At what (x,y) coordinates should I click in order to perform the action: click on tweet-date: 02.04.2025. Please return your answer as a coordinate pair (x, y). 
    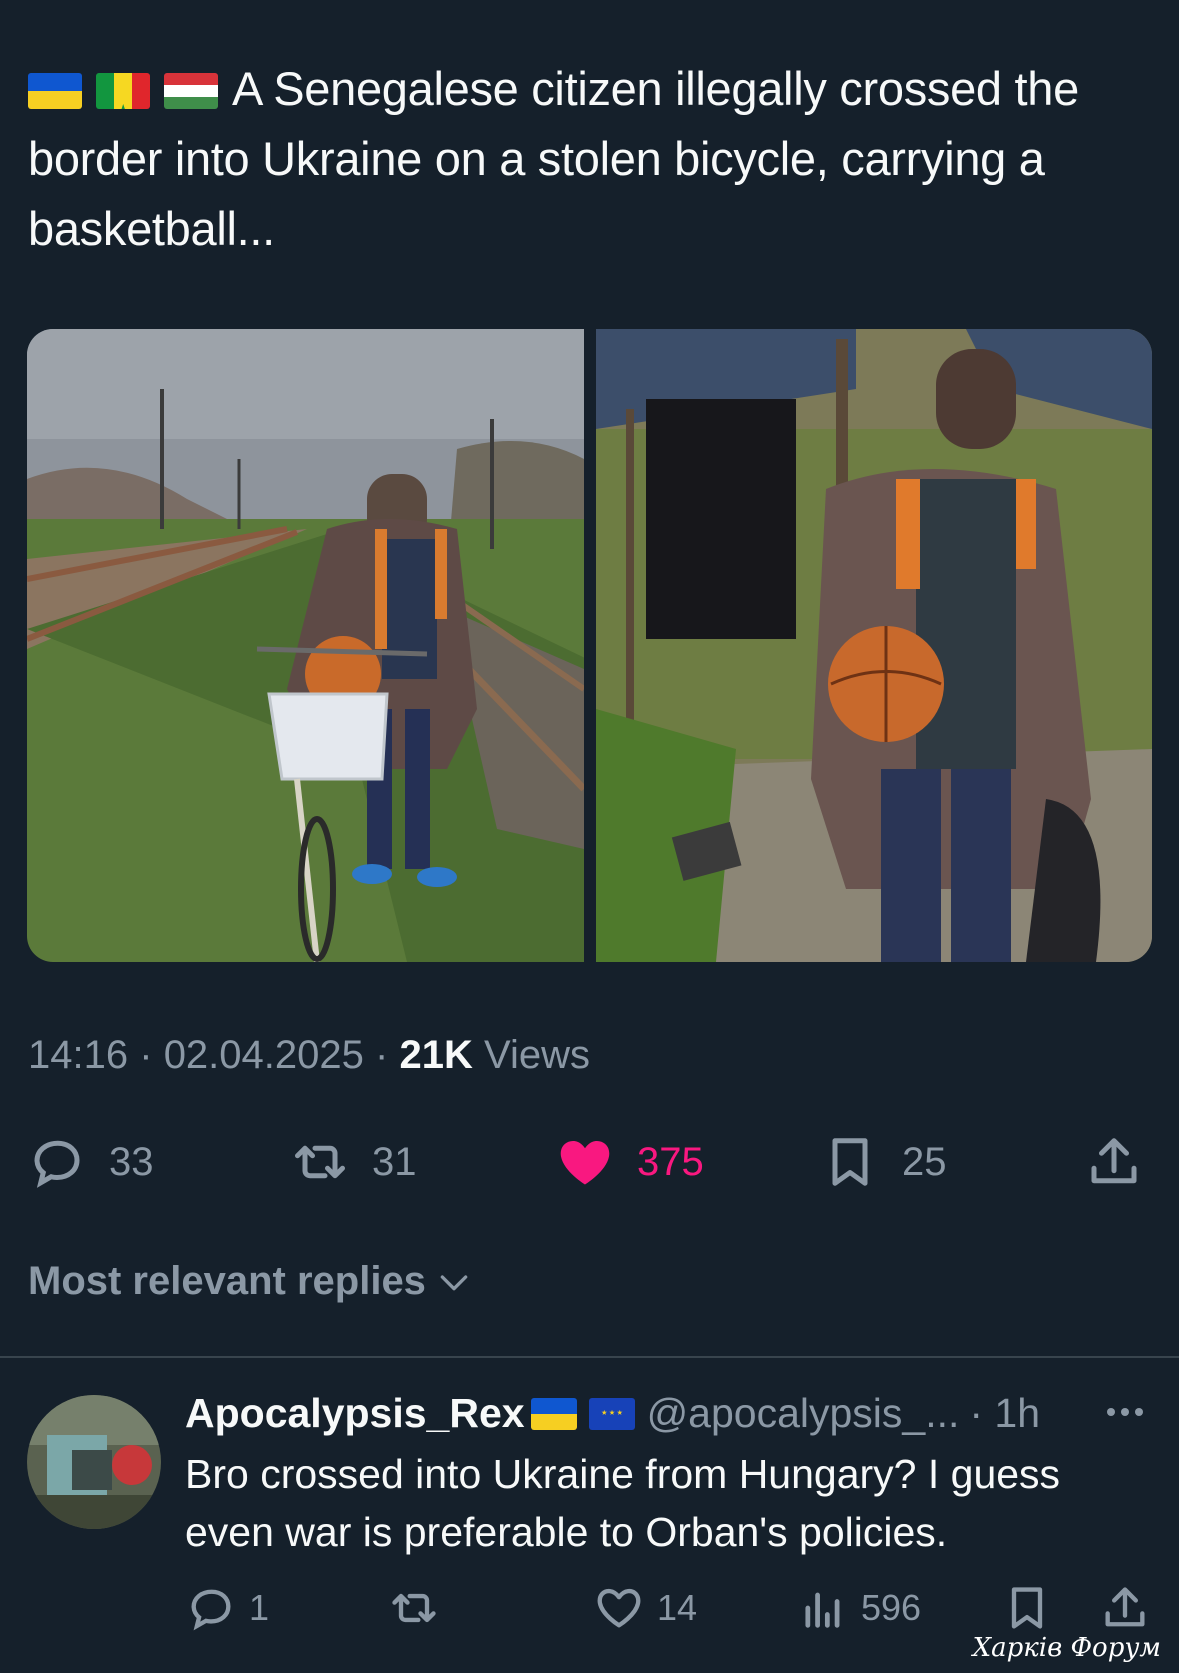
    Looking at the image, I should click on (263, 1055).